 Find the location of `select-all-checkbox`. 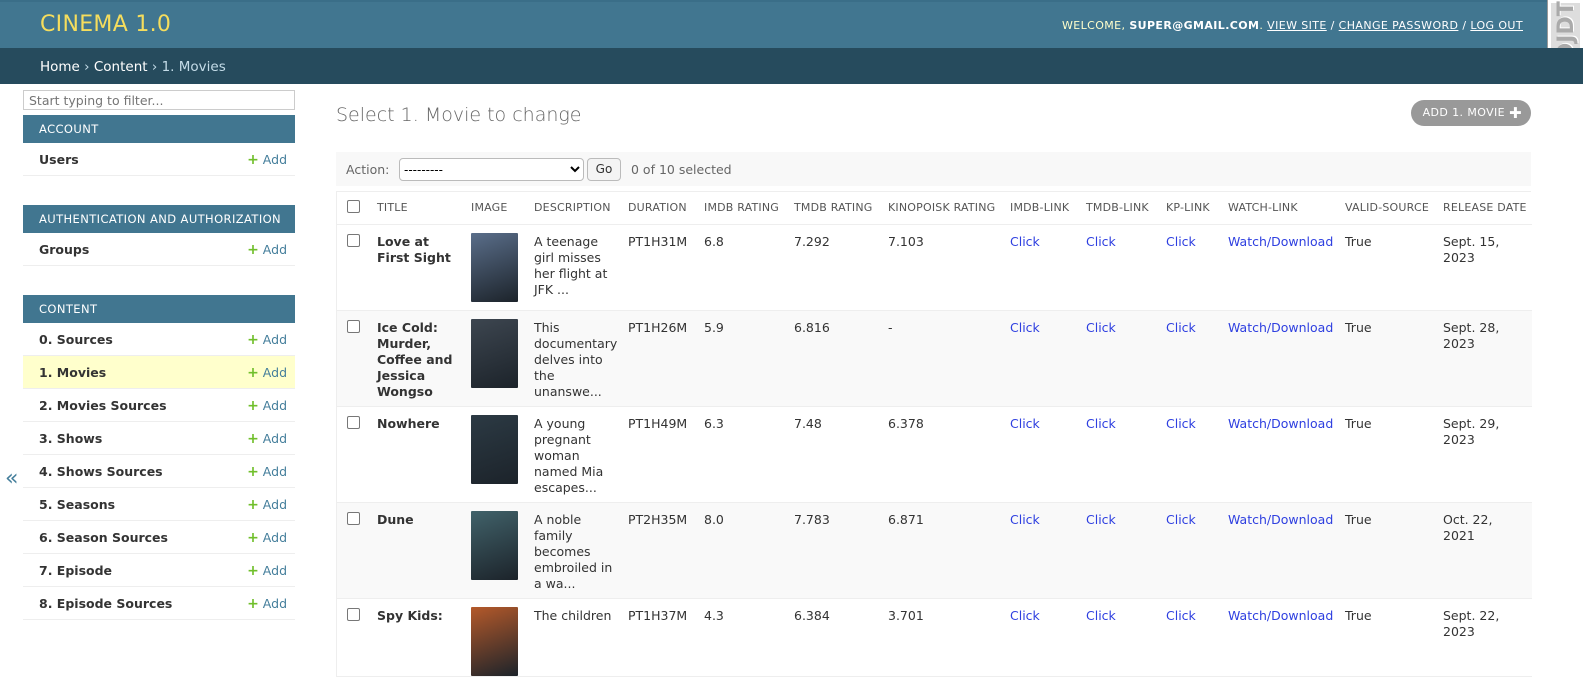

select-all-checkbox is located at coordinates (353, 206).